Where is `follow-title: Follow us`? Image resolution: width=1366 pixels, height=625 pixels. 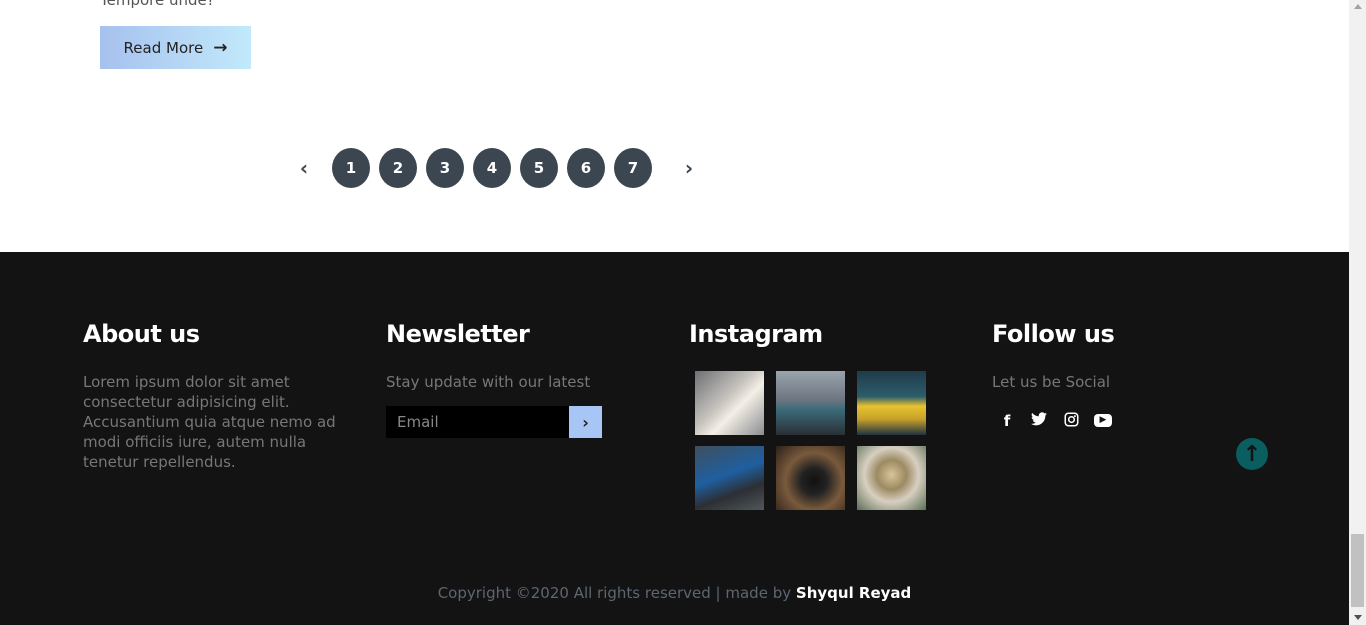
follow-title: Follow us is located at coordinates (1053, 334).